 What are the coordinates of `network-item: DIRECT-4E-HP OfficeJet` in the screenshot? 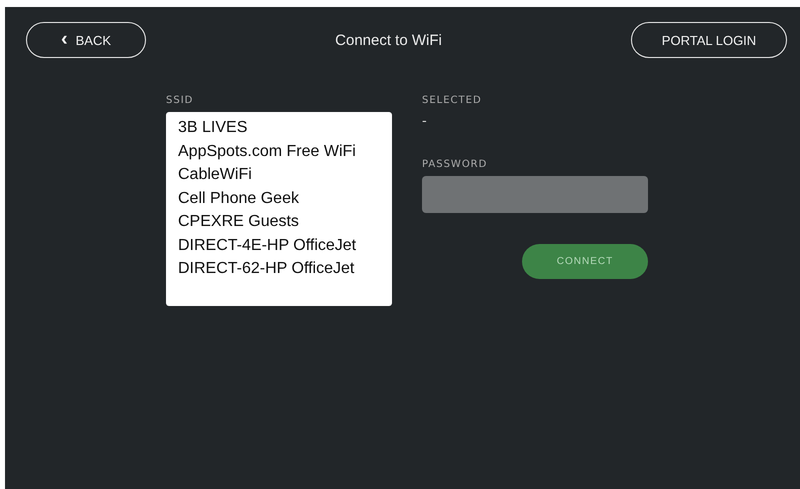 It's located at (285, 245).